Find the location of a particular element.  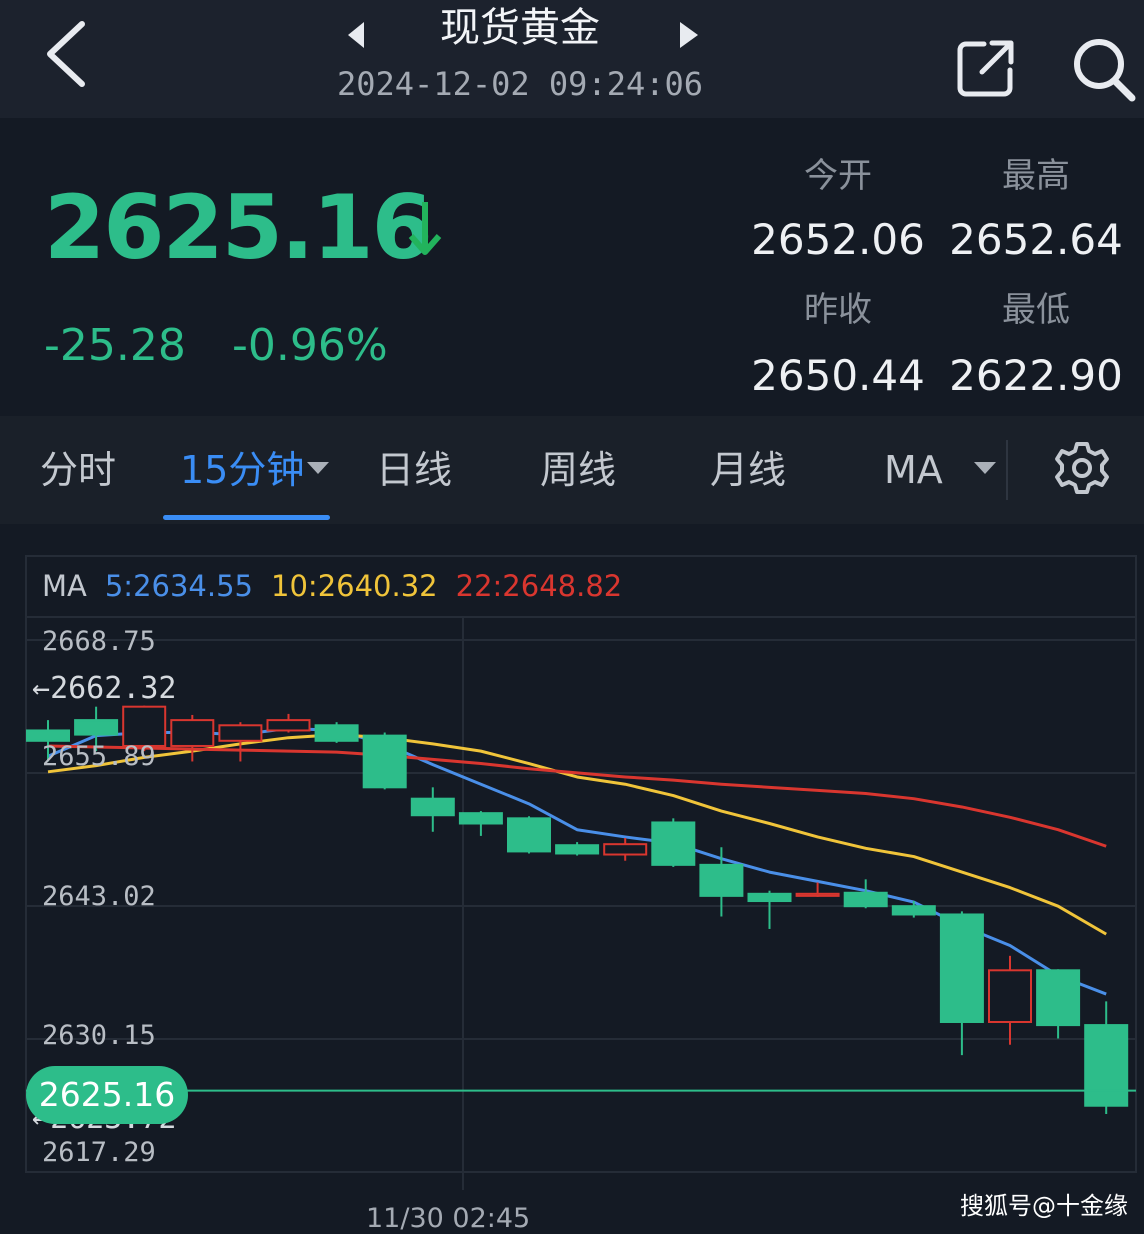

watermark: 搜狐号@十金缘 is located at coordinates (1044, 1206).